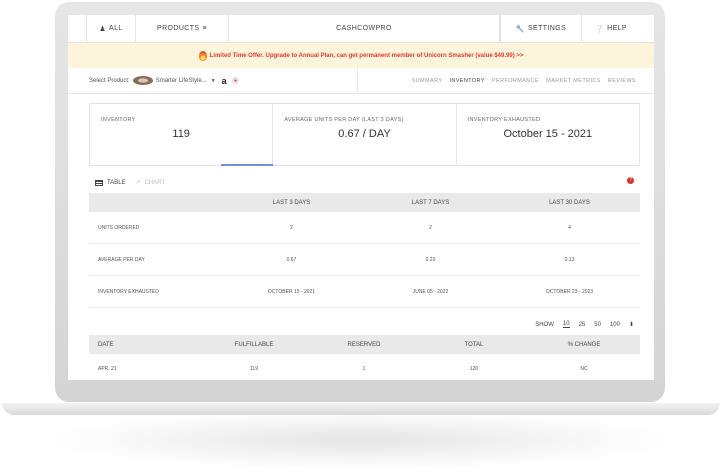 The image size is (722, 474). What do you see at coordinates (427, 81) in the screenshot?
I see `tab-summary: SUMMARY` at bounding box center [427, 81].